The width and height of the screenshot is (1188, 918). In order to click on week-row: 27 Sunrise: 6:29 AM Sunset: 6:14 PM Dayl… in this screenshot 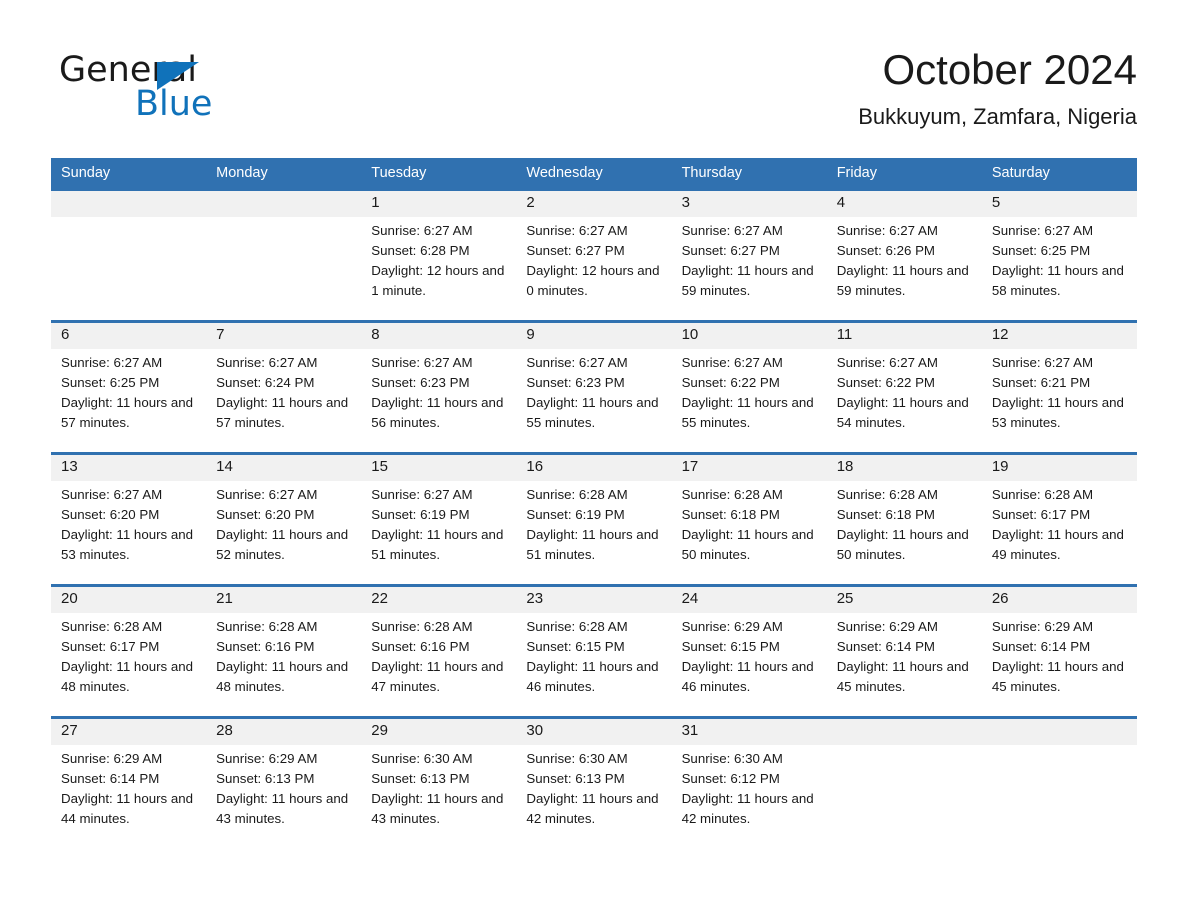, I will do `click(594, 782)`.